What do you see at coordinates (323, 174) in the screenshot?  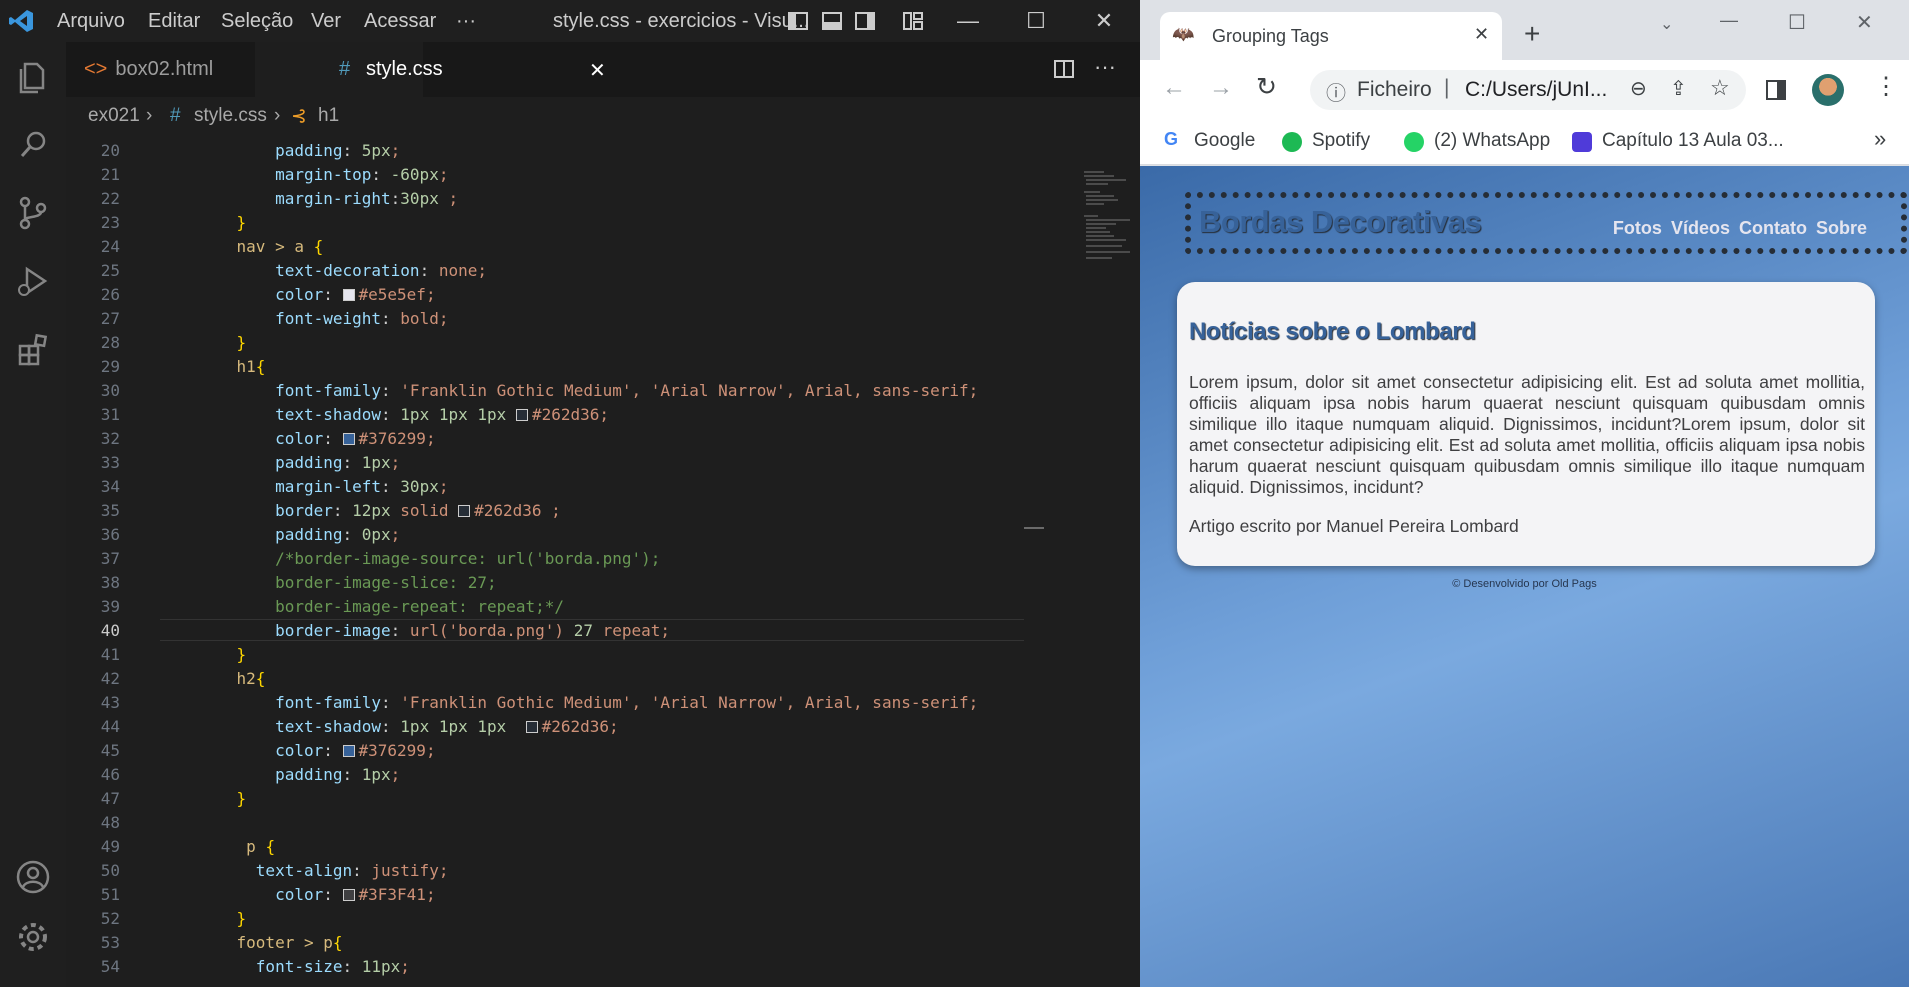 I see `code-line: margin-top: -60px;` at bounding box center [323, 174].